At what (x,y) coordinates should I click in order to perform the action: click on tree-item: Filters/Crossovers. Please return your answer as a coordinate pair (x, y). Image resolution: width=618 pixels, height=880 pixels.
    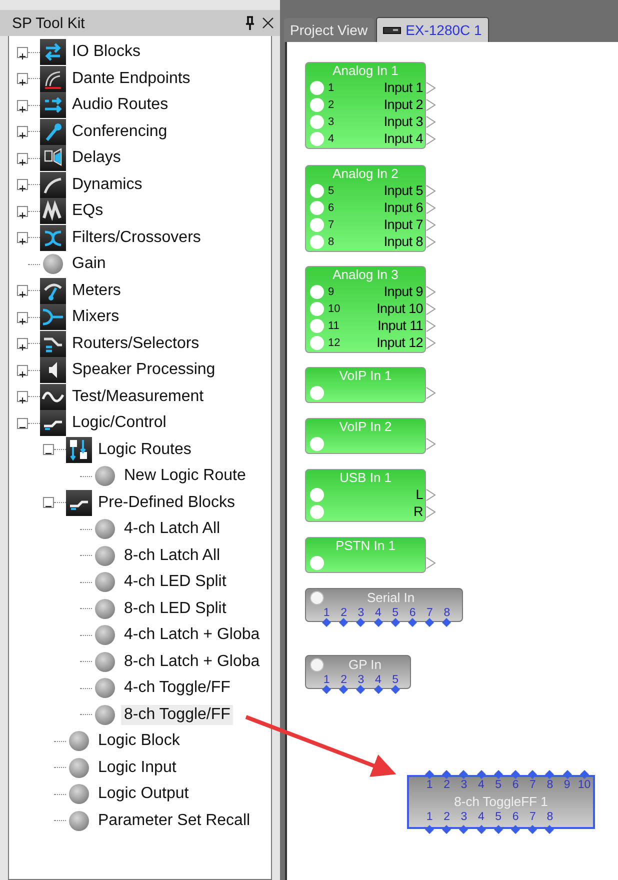
    Looking at the image, I should click on (136, 238).